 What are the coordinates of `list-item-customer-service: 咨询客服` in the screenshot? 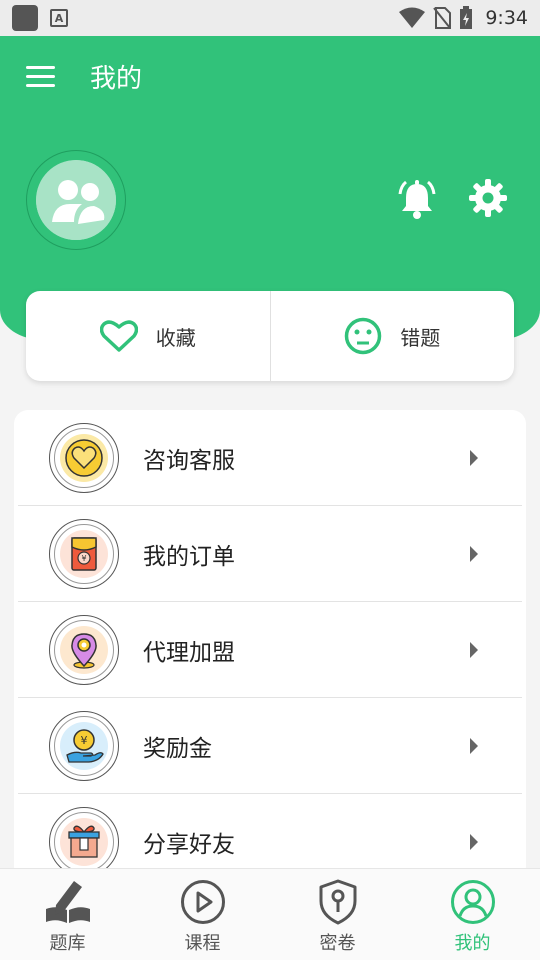 It's located at (270, 458).